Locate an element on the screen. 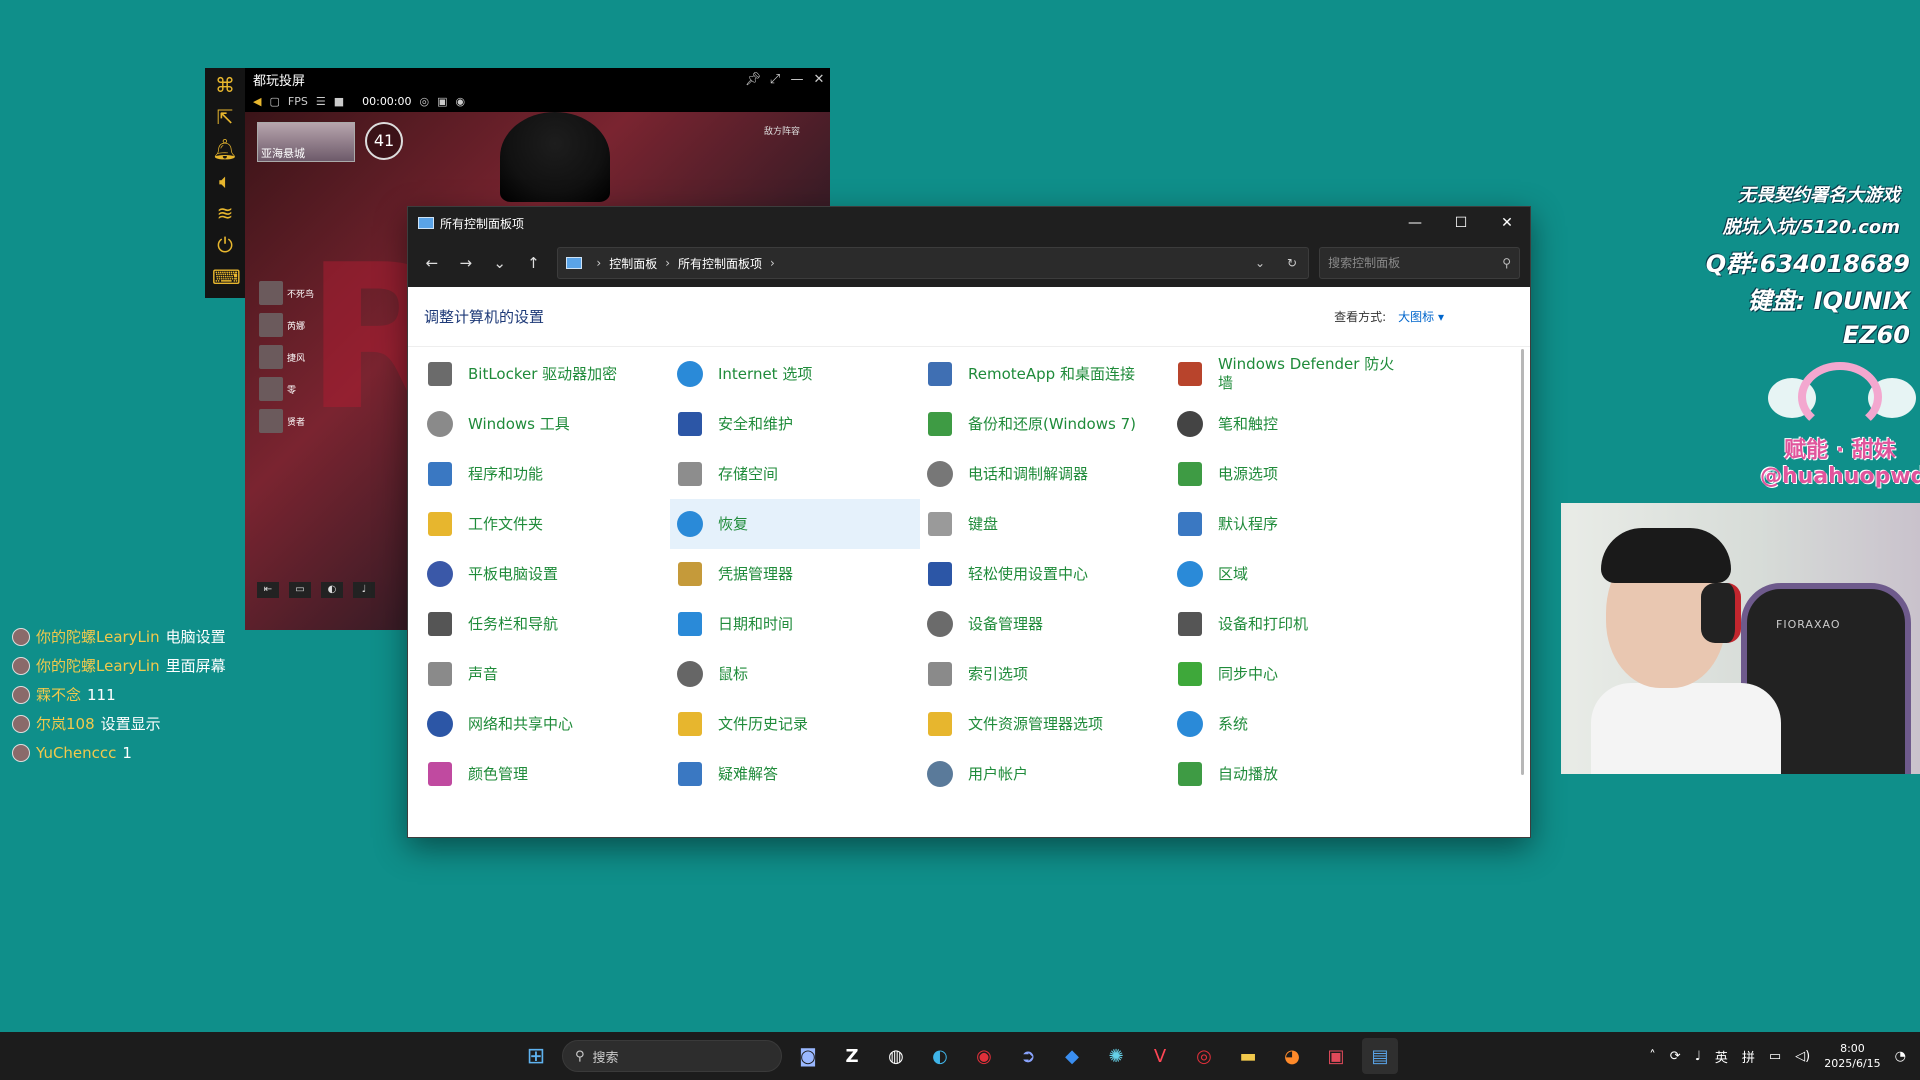  control-panel-item: BitLocker 驱动器加密 is located at coordinates (545, 374).